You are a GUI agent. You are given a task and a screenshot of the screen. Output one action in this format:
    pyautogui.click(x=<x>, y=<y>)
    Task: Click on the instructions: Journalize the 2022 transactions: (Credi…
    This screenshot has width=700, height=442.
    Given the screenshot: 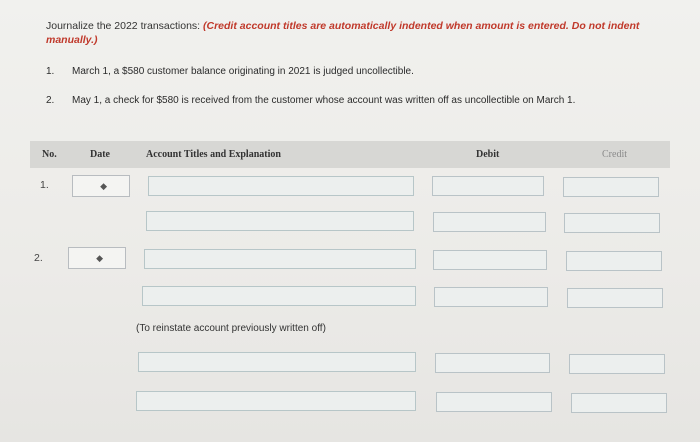 What is the action you would take?
    pyautogui.click(x=356, y=33)
    